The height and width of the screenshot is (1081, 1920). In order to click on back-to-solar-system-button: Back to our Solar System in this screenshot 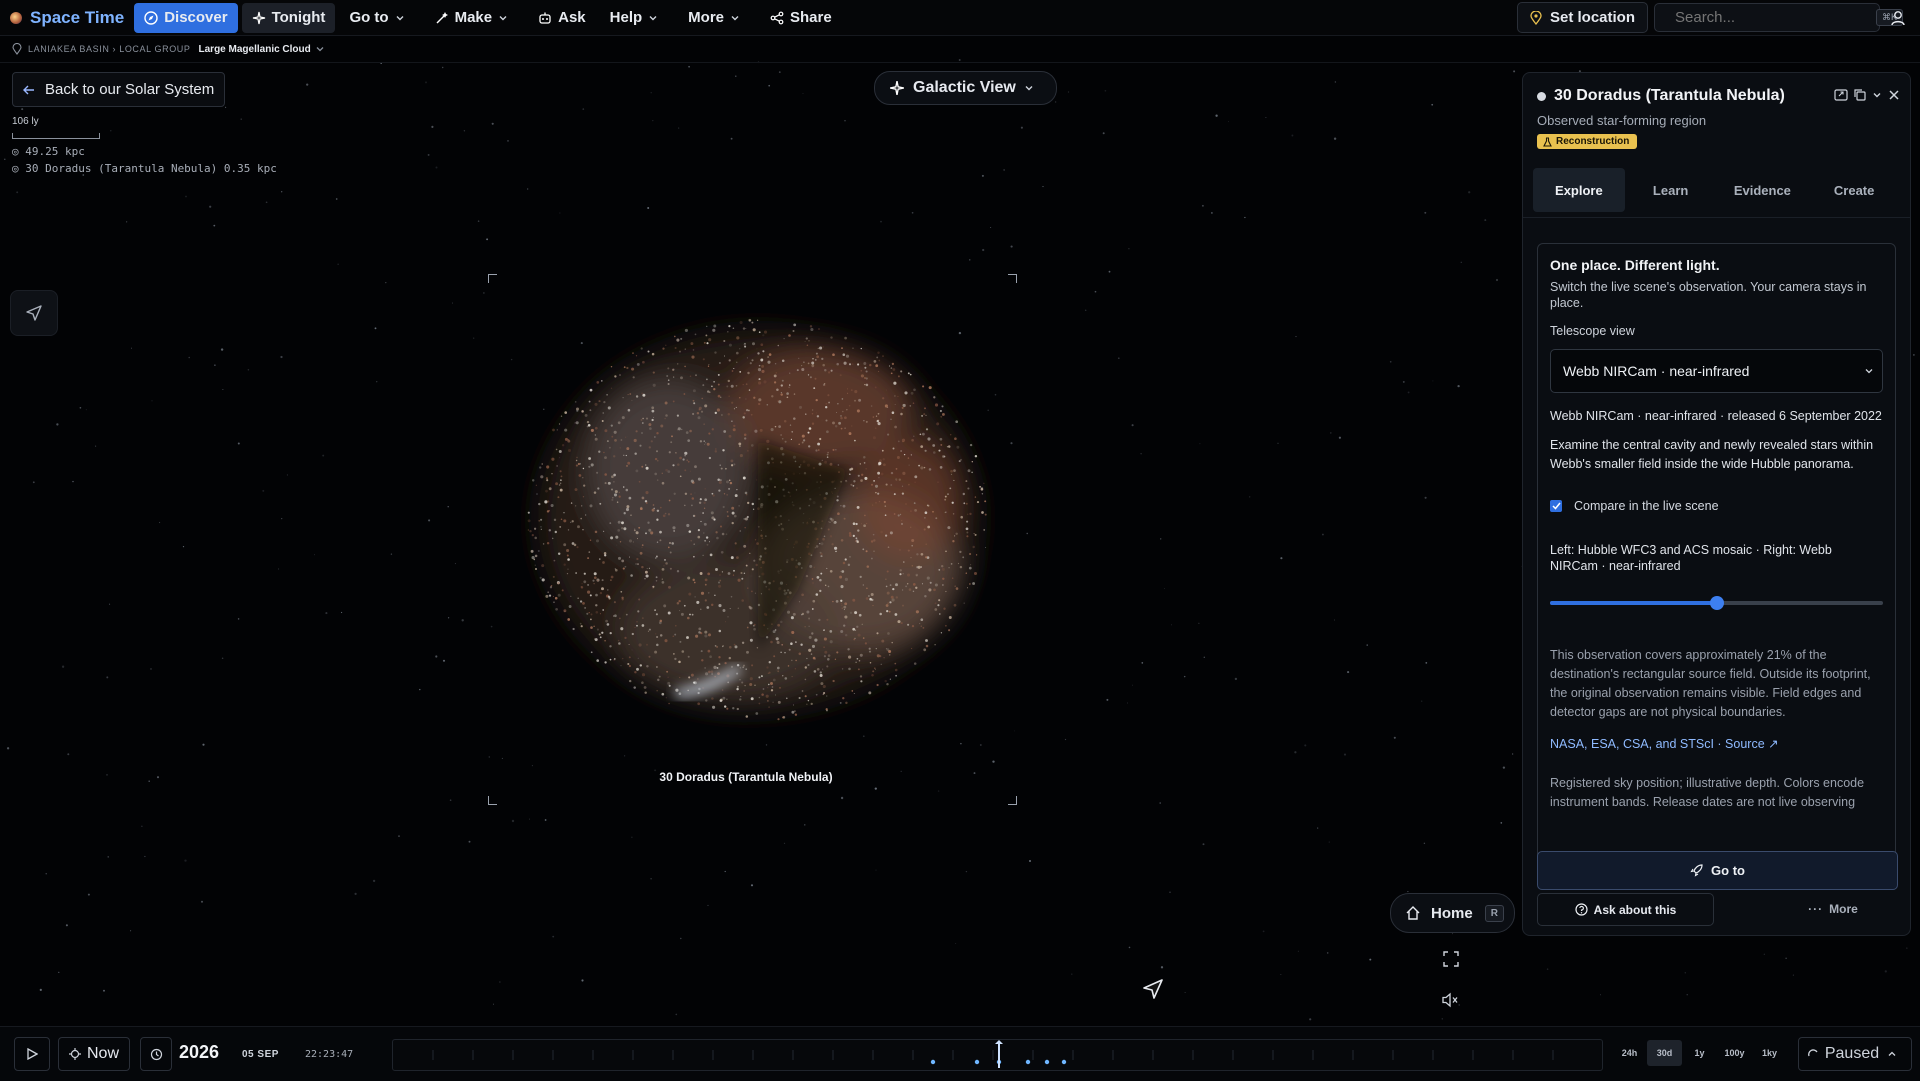, I will do `click(119, 89)`.